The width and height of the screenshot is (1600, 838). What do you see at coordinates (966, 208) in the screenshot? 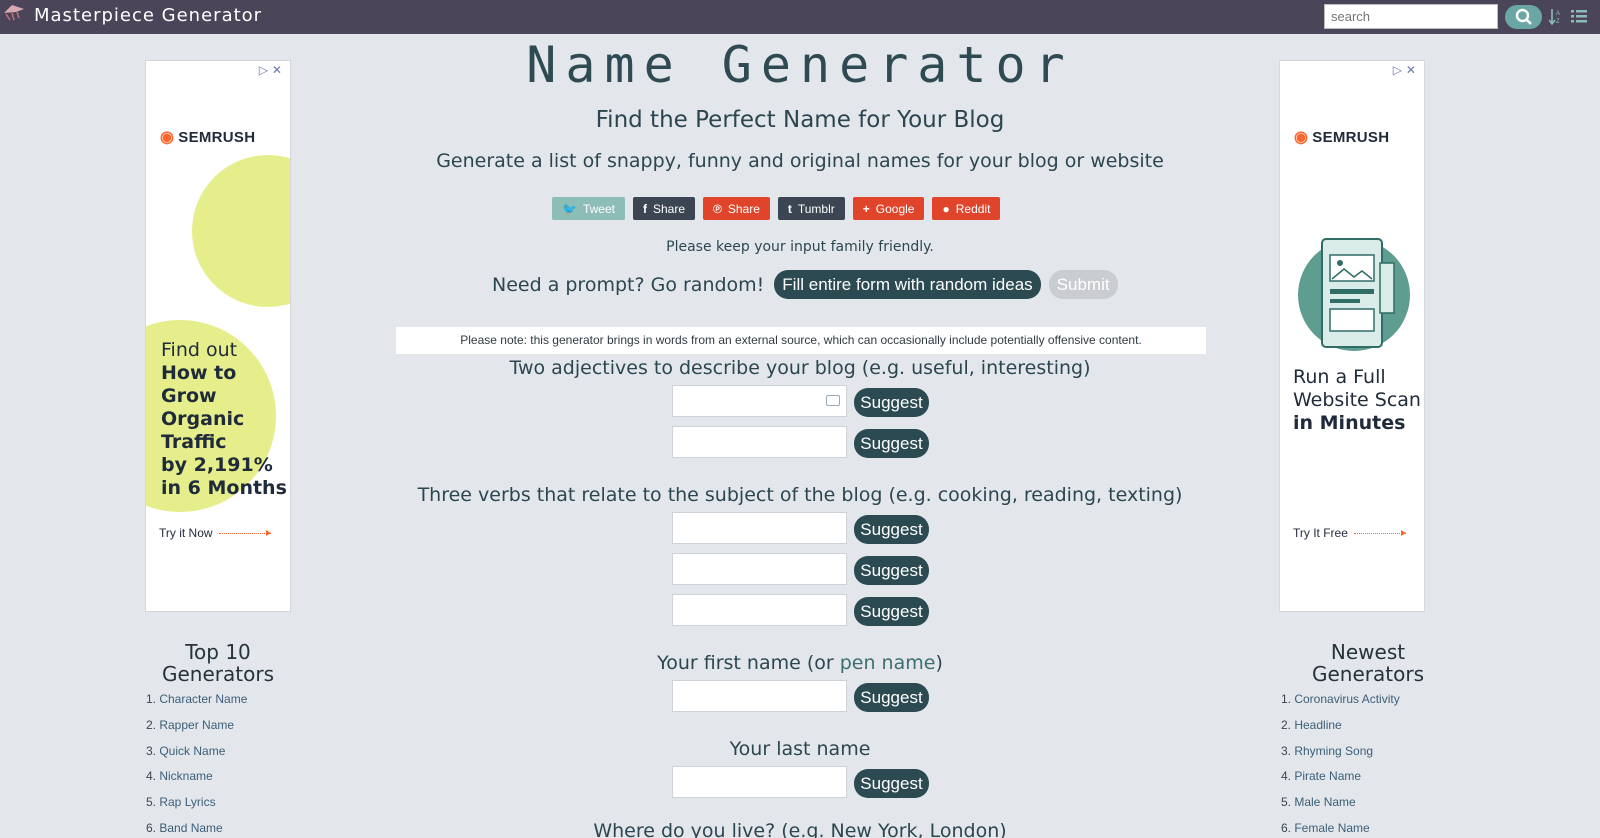
I see `share-button-reddit: ● Reddit` at bounding box center [966, 208].